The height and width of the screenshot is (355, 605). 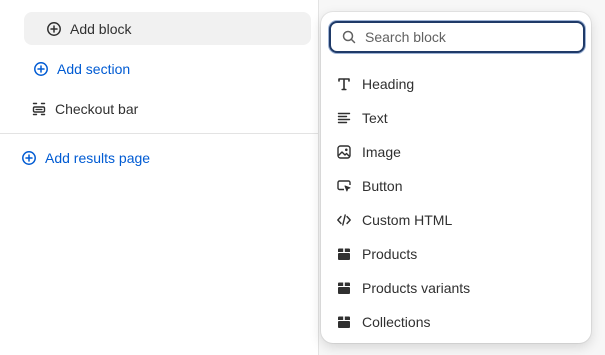 What do you see at coordinates (456, 152) in the screenshot?
I see `block-item-image: Image` at bounding box center [456, 152].